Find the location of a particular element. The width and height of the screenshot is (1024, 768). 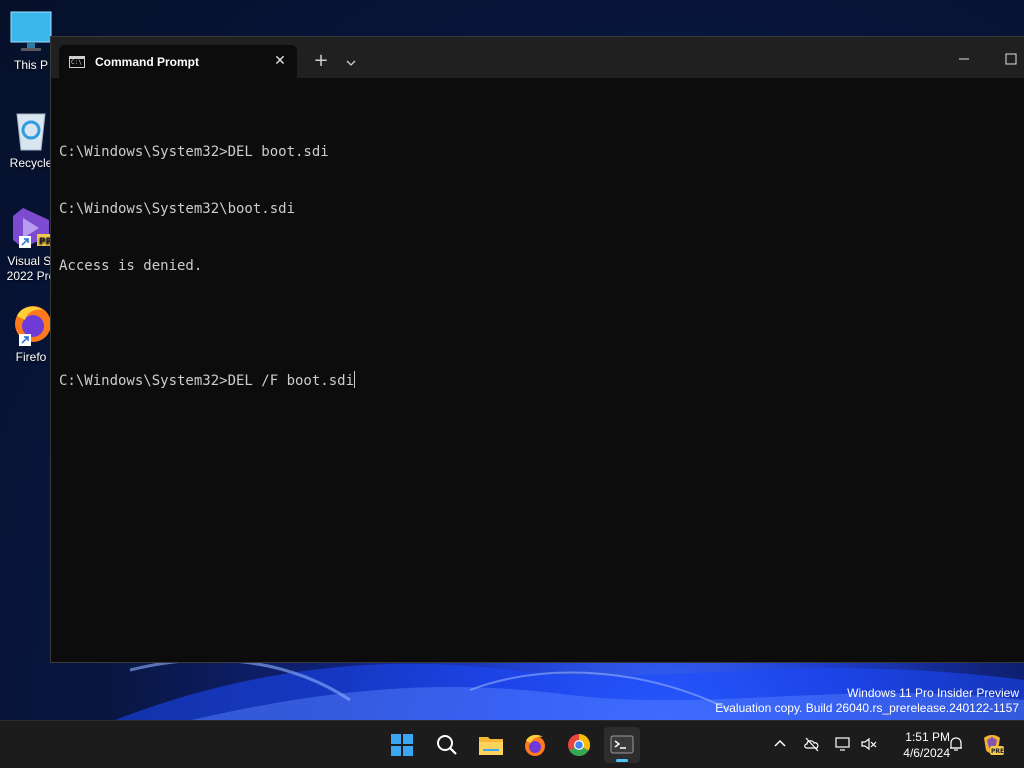

close-icon: ✕ is located at coordinates (280, 61).